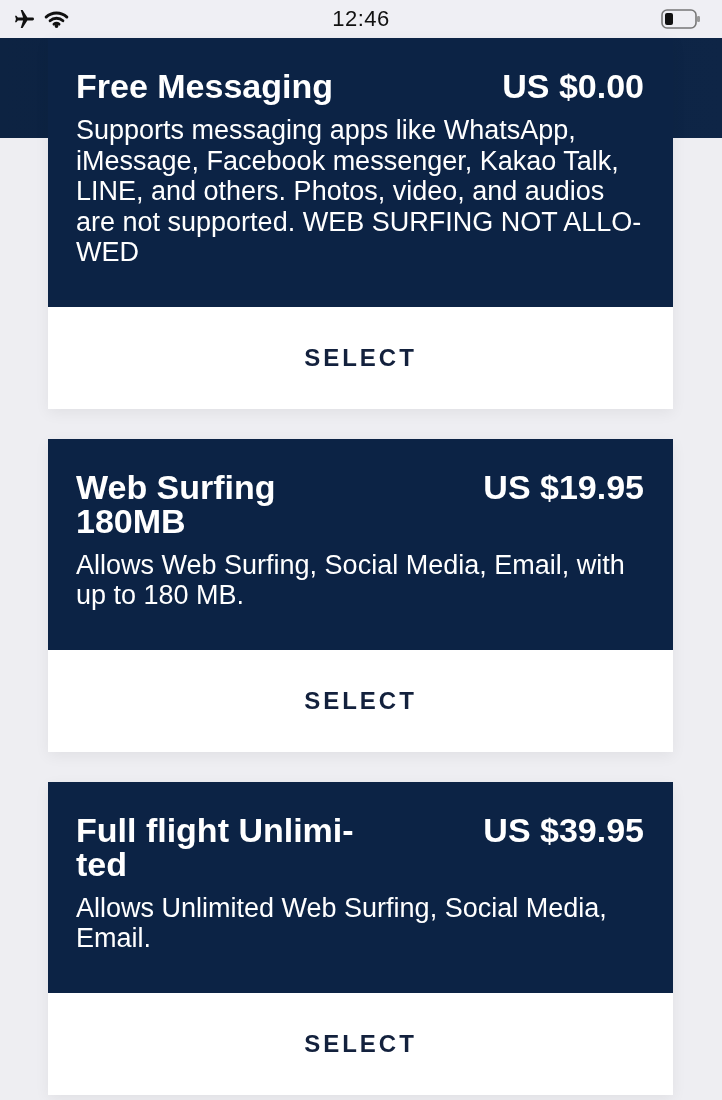 The height and width of the screenshot is (1100, 722). Describe the element at coordinates (681, 19) in the screenshot. I see `battery-icon` at that location.